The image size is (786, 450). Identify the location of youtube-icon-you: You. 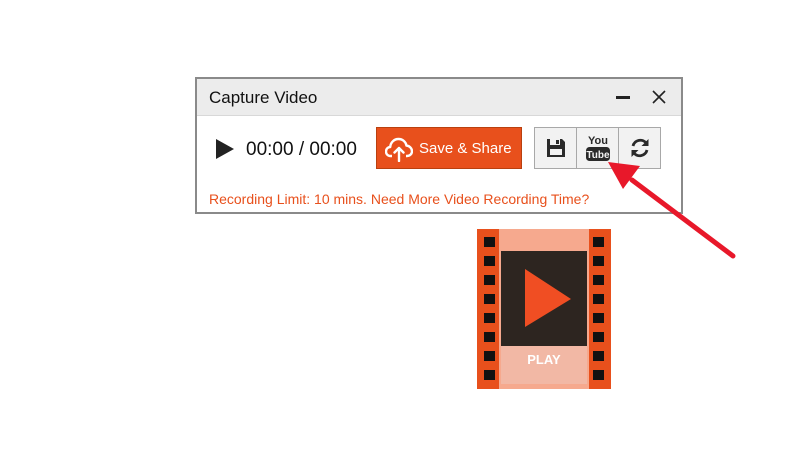
(598, 141).